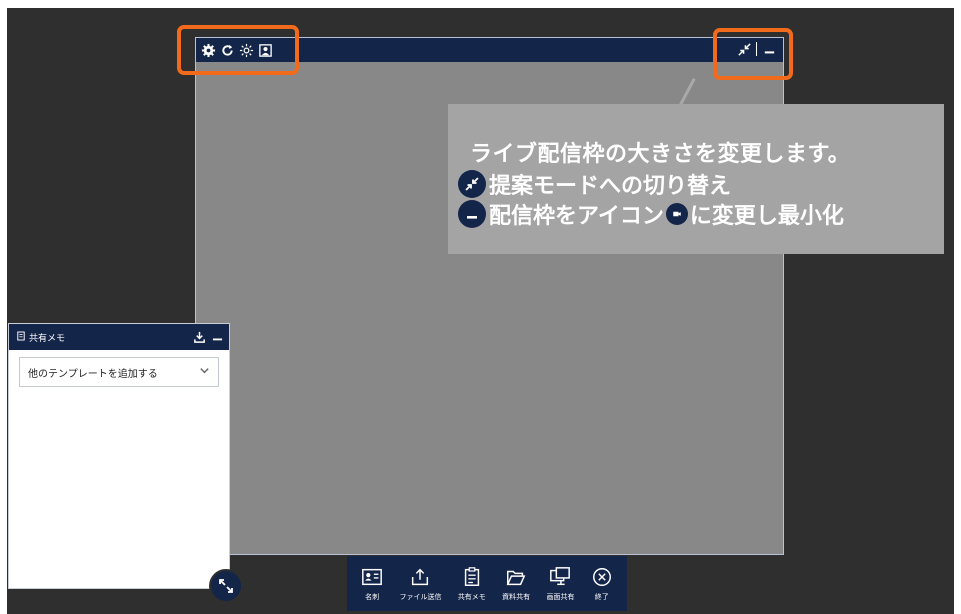  I want to click on tooltip-row-proposal-mode: 提案モードへの切り替え, so click(594, 184).